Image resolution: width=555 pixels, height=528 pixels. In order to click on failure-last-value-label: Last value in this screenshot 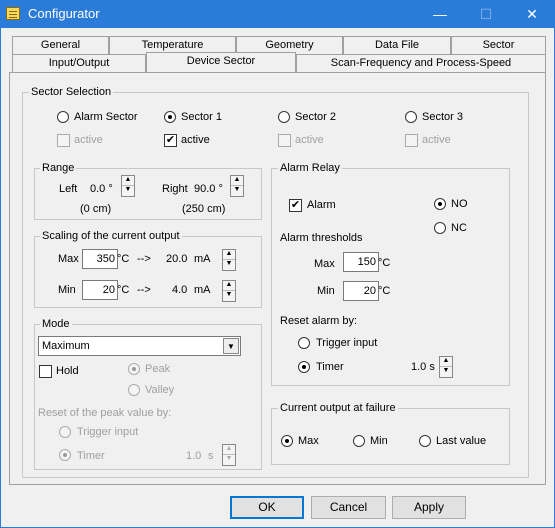, I will do `click(461, 441)`.